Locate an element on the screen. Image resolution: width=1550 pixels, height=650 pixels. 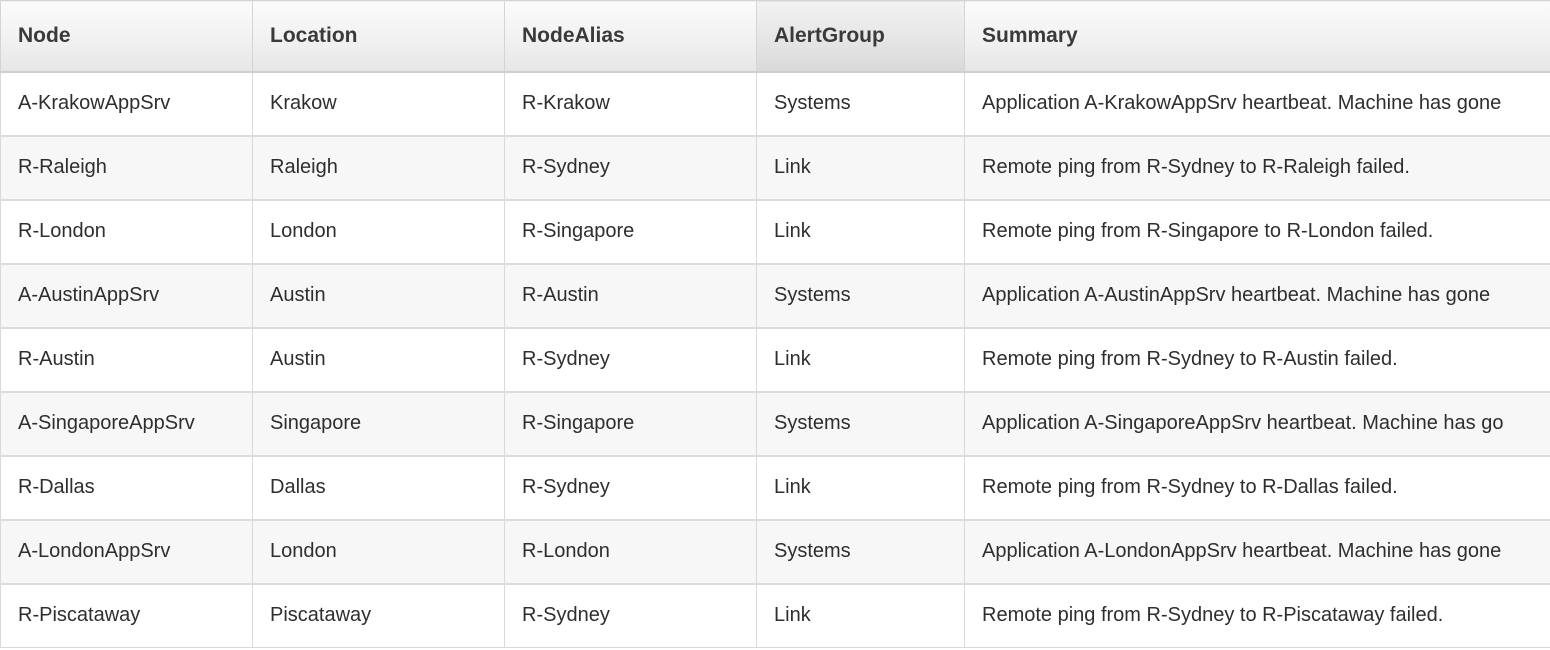
cell-node: A-SingaporeAppSrv is located at coordinates (126, 423).